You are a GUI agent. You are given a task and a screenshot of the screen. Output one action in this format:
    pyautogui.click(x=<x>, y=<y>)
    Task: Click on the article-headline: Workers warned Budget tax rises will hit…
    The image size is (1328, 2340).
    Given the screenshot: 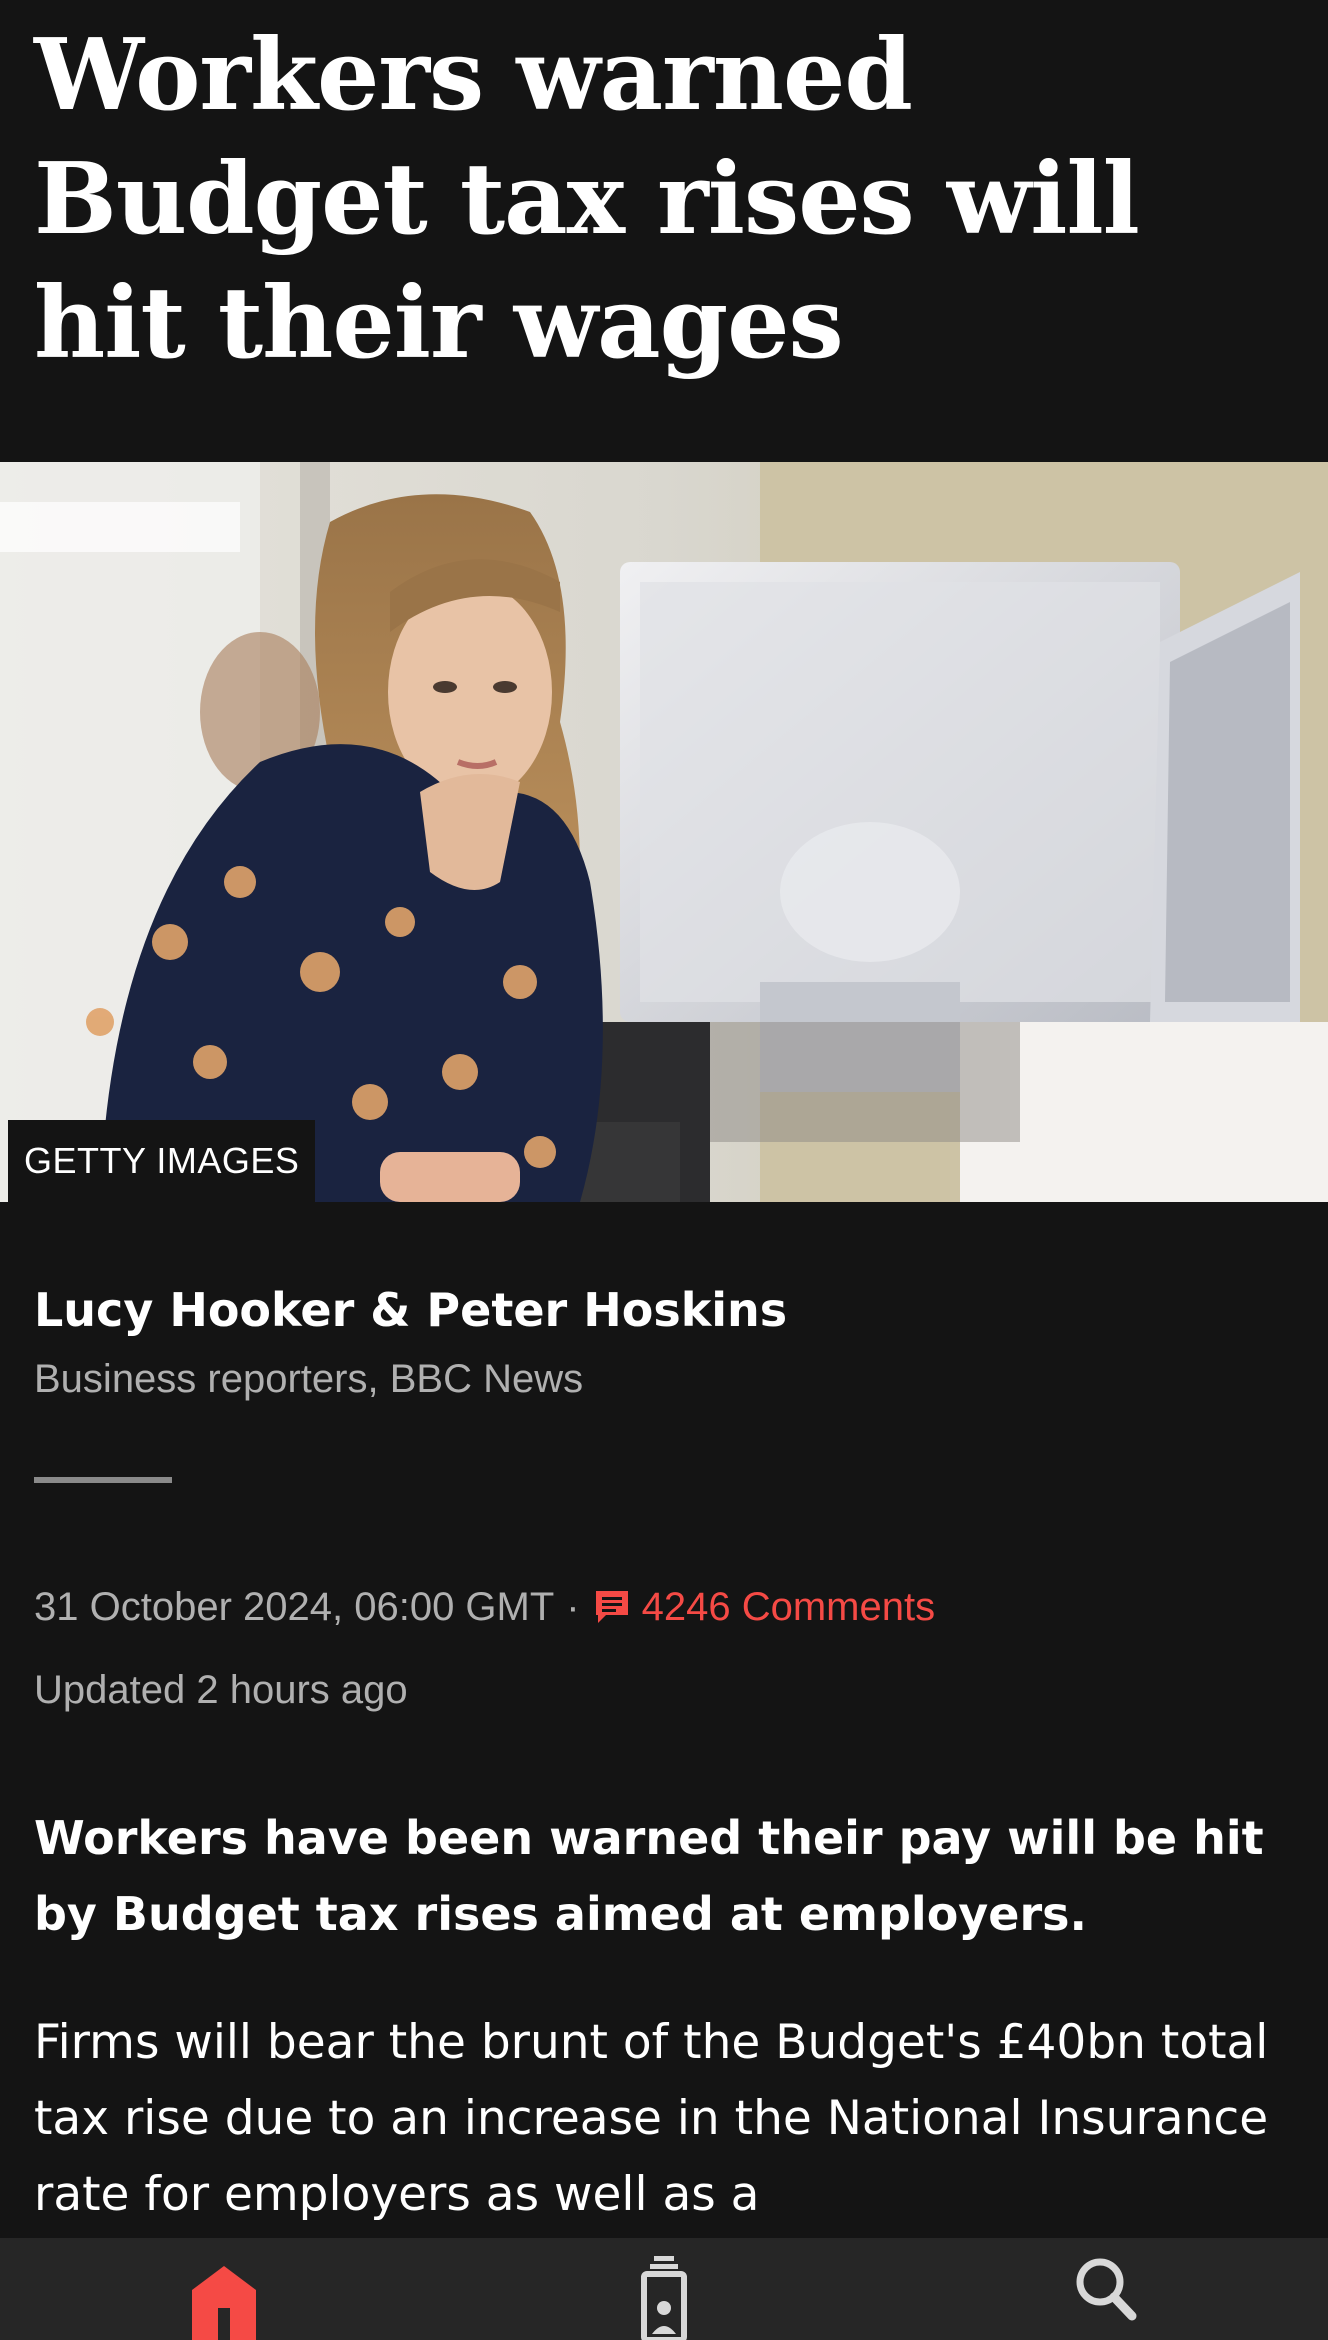 What is the action you would take?
    pyautogui.click(x=587, y=199)
    